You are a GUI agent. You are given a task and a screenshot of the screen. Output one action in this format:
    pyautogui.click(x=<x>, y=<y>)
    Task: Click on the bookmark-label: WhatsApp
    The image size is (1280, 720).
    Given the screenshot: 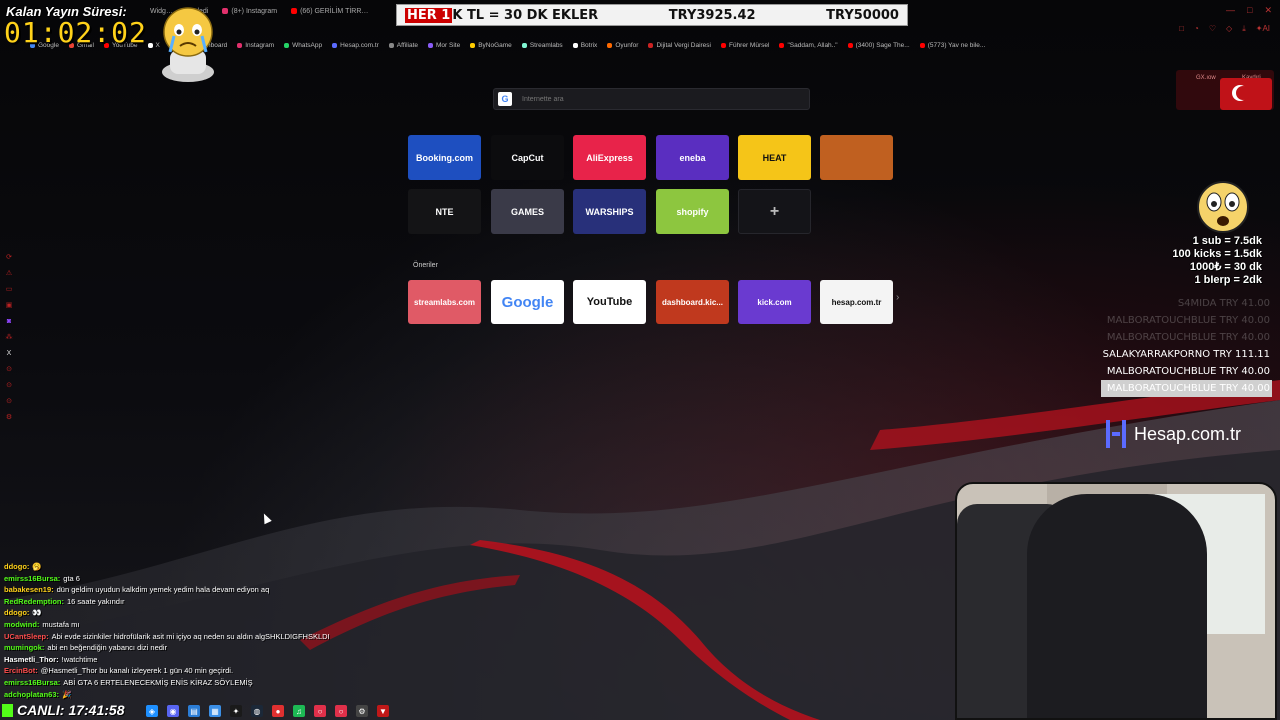 What is the action you would take?
    pyautogui.click(x=307, y=45)
    